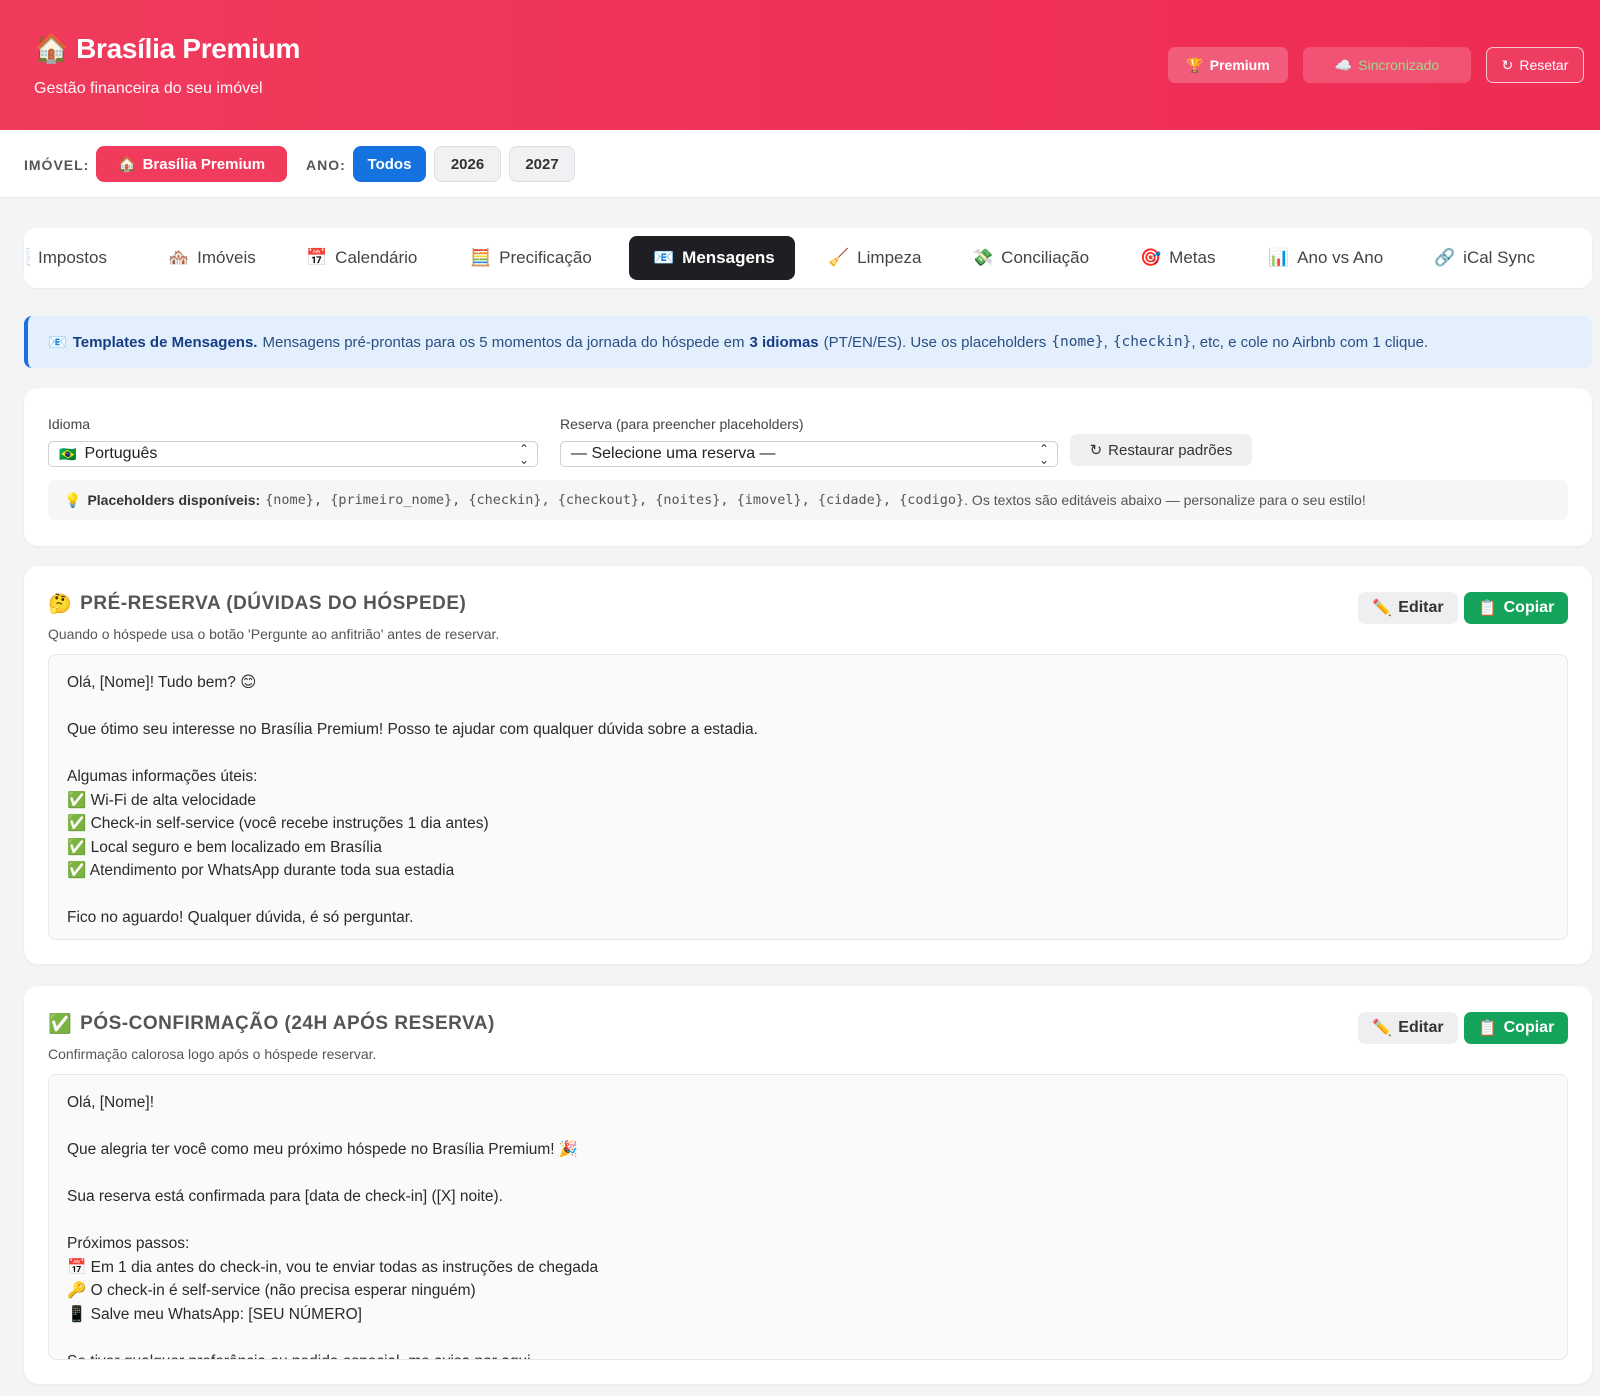  Describe the element at coordinates (167, 48) in the screenshot. I see `app-title: 🏠 Brasília Premium` at that location.